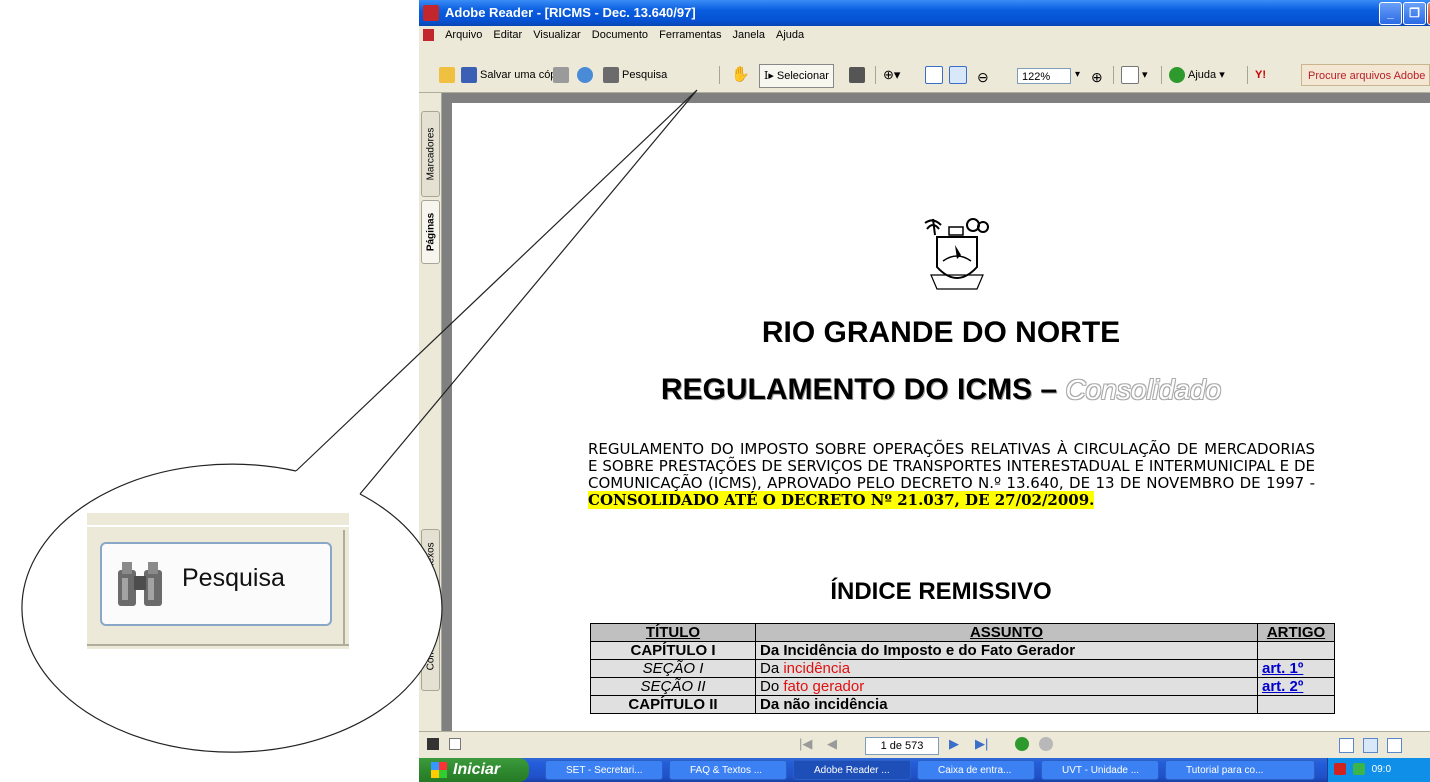  I want to click on search-label-zoomed: Pesquisa, so click(233, 578).